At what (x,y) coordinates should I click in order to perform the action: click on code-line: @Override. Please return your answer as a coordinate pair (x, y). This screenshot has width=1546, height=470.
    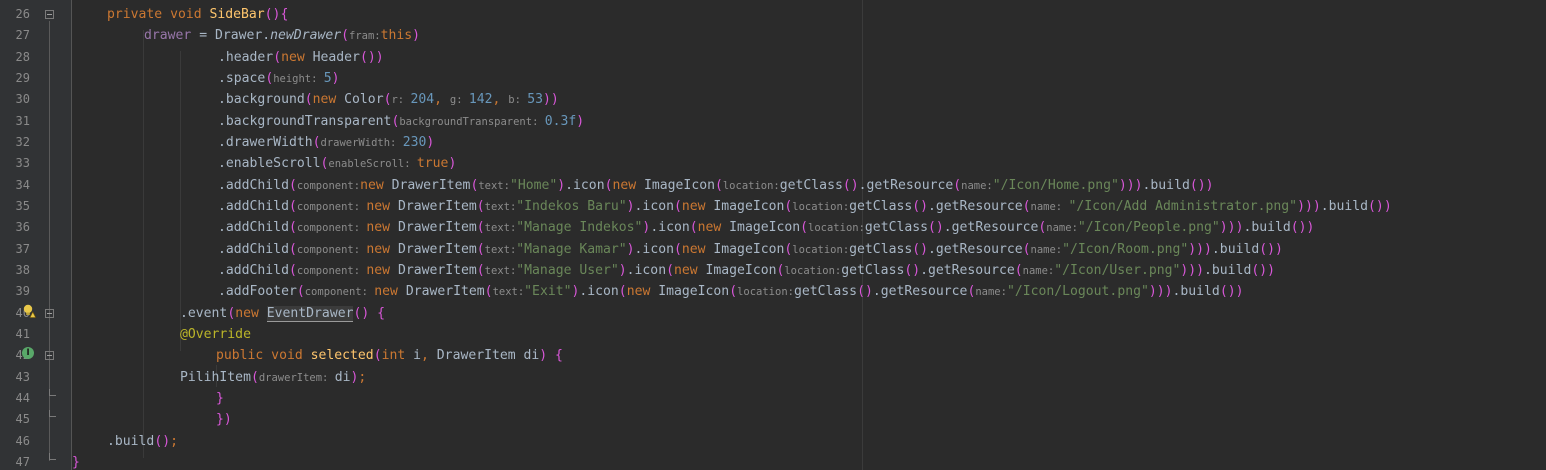
    Looking at the image, I should click on (215, 334).